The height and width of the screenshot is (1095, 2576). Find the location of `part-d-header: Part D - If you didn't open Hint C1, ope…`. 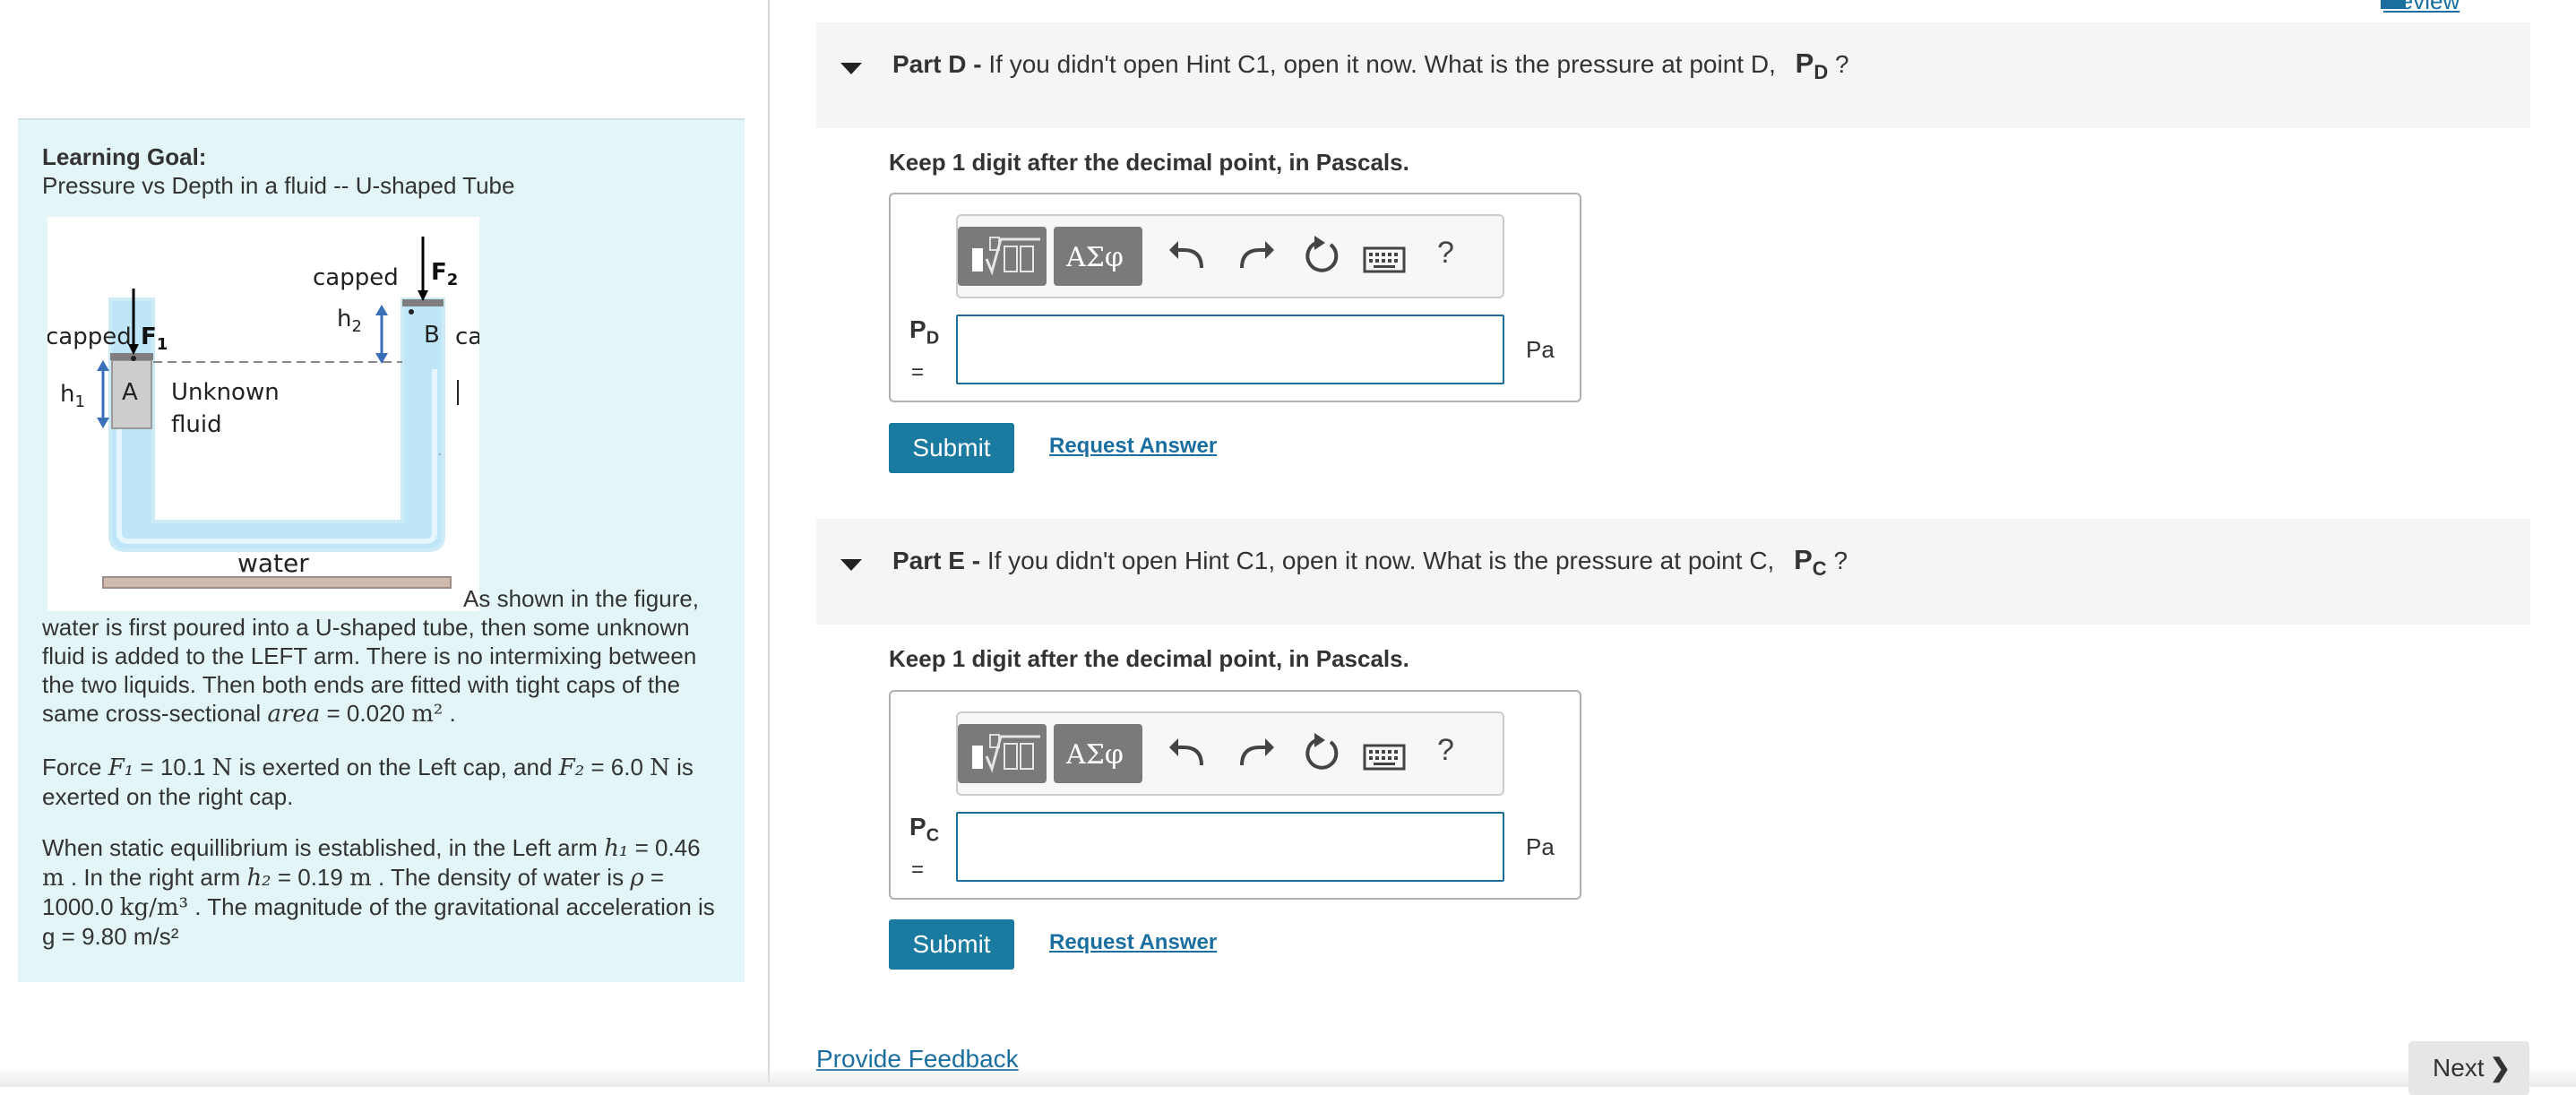

part-d-header: Part D - If you didn't open Hint C1, ope… is located at coordinates (1673, 75).